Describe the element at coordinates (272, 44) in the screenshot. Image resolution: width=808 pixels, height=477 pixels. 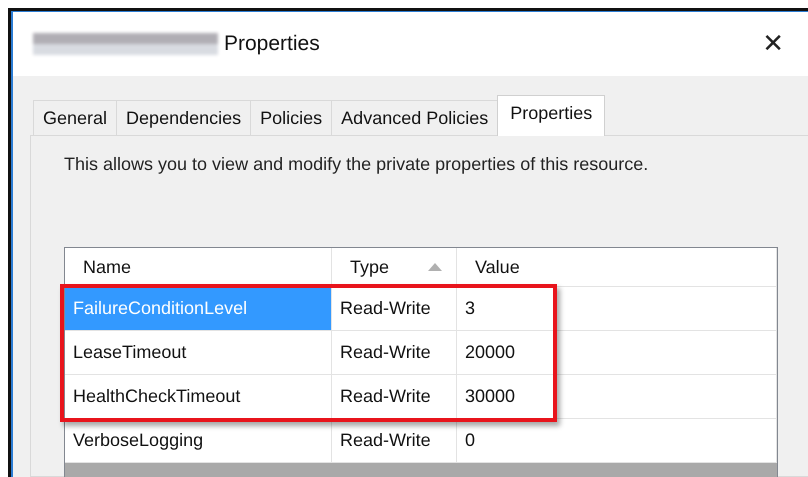
I see `window-title: Properties` at that location.